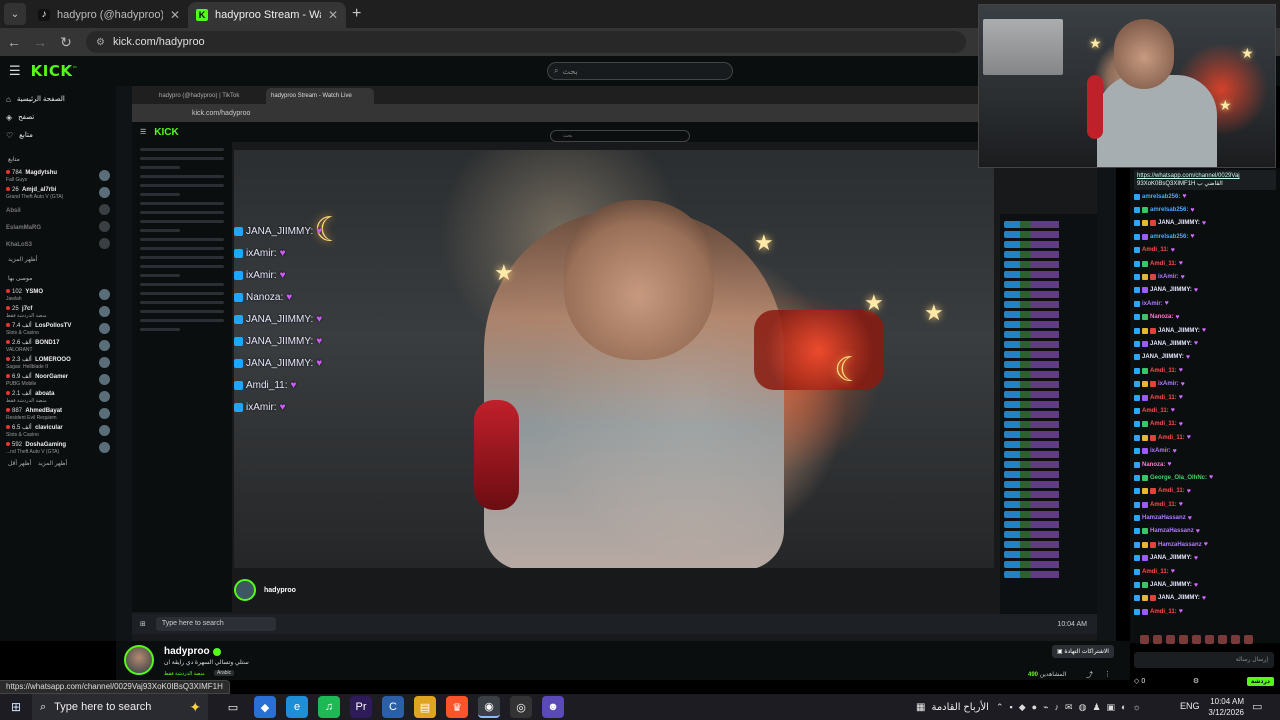  I want to click on sidebar-item-home: ⌂ الصفحة الرئيسية, so click(58, 99).